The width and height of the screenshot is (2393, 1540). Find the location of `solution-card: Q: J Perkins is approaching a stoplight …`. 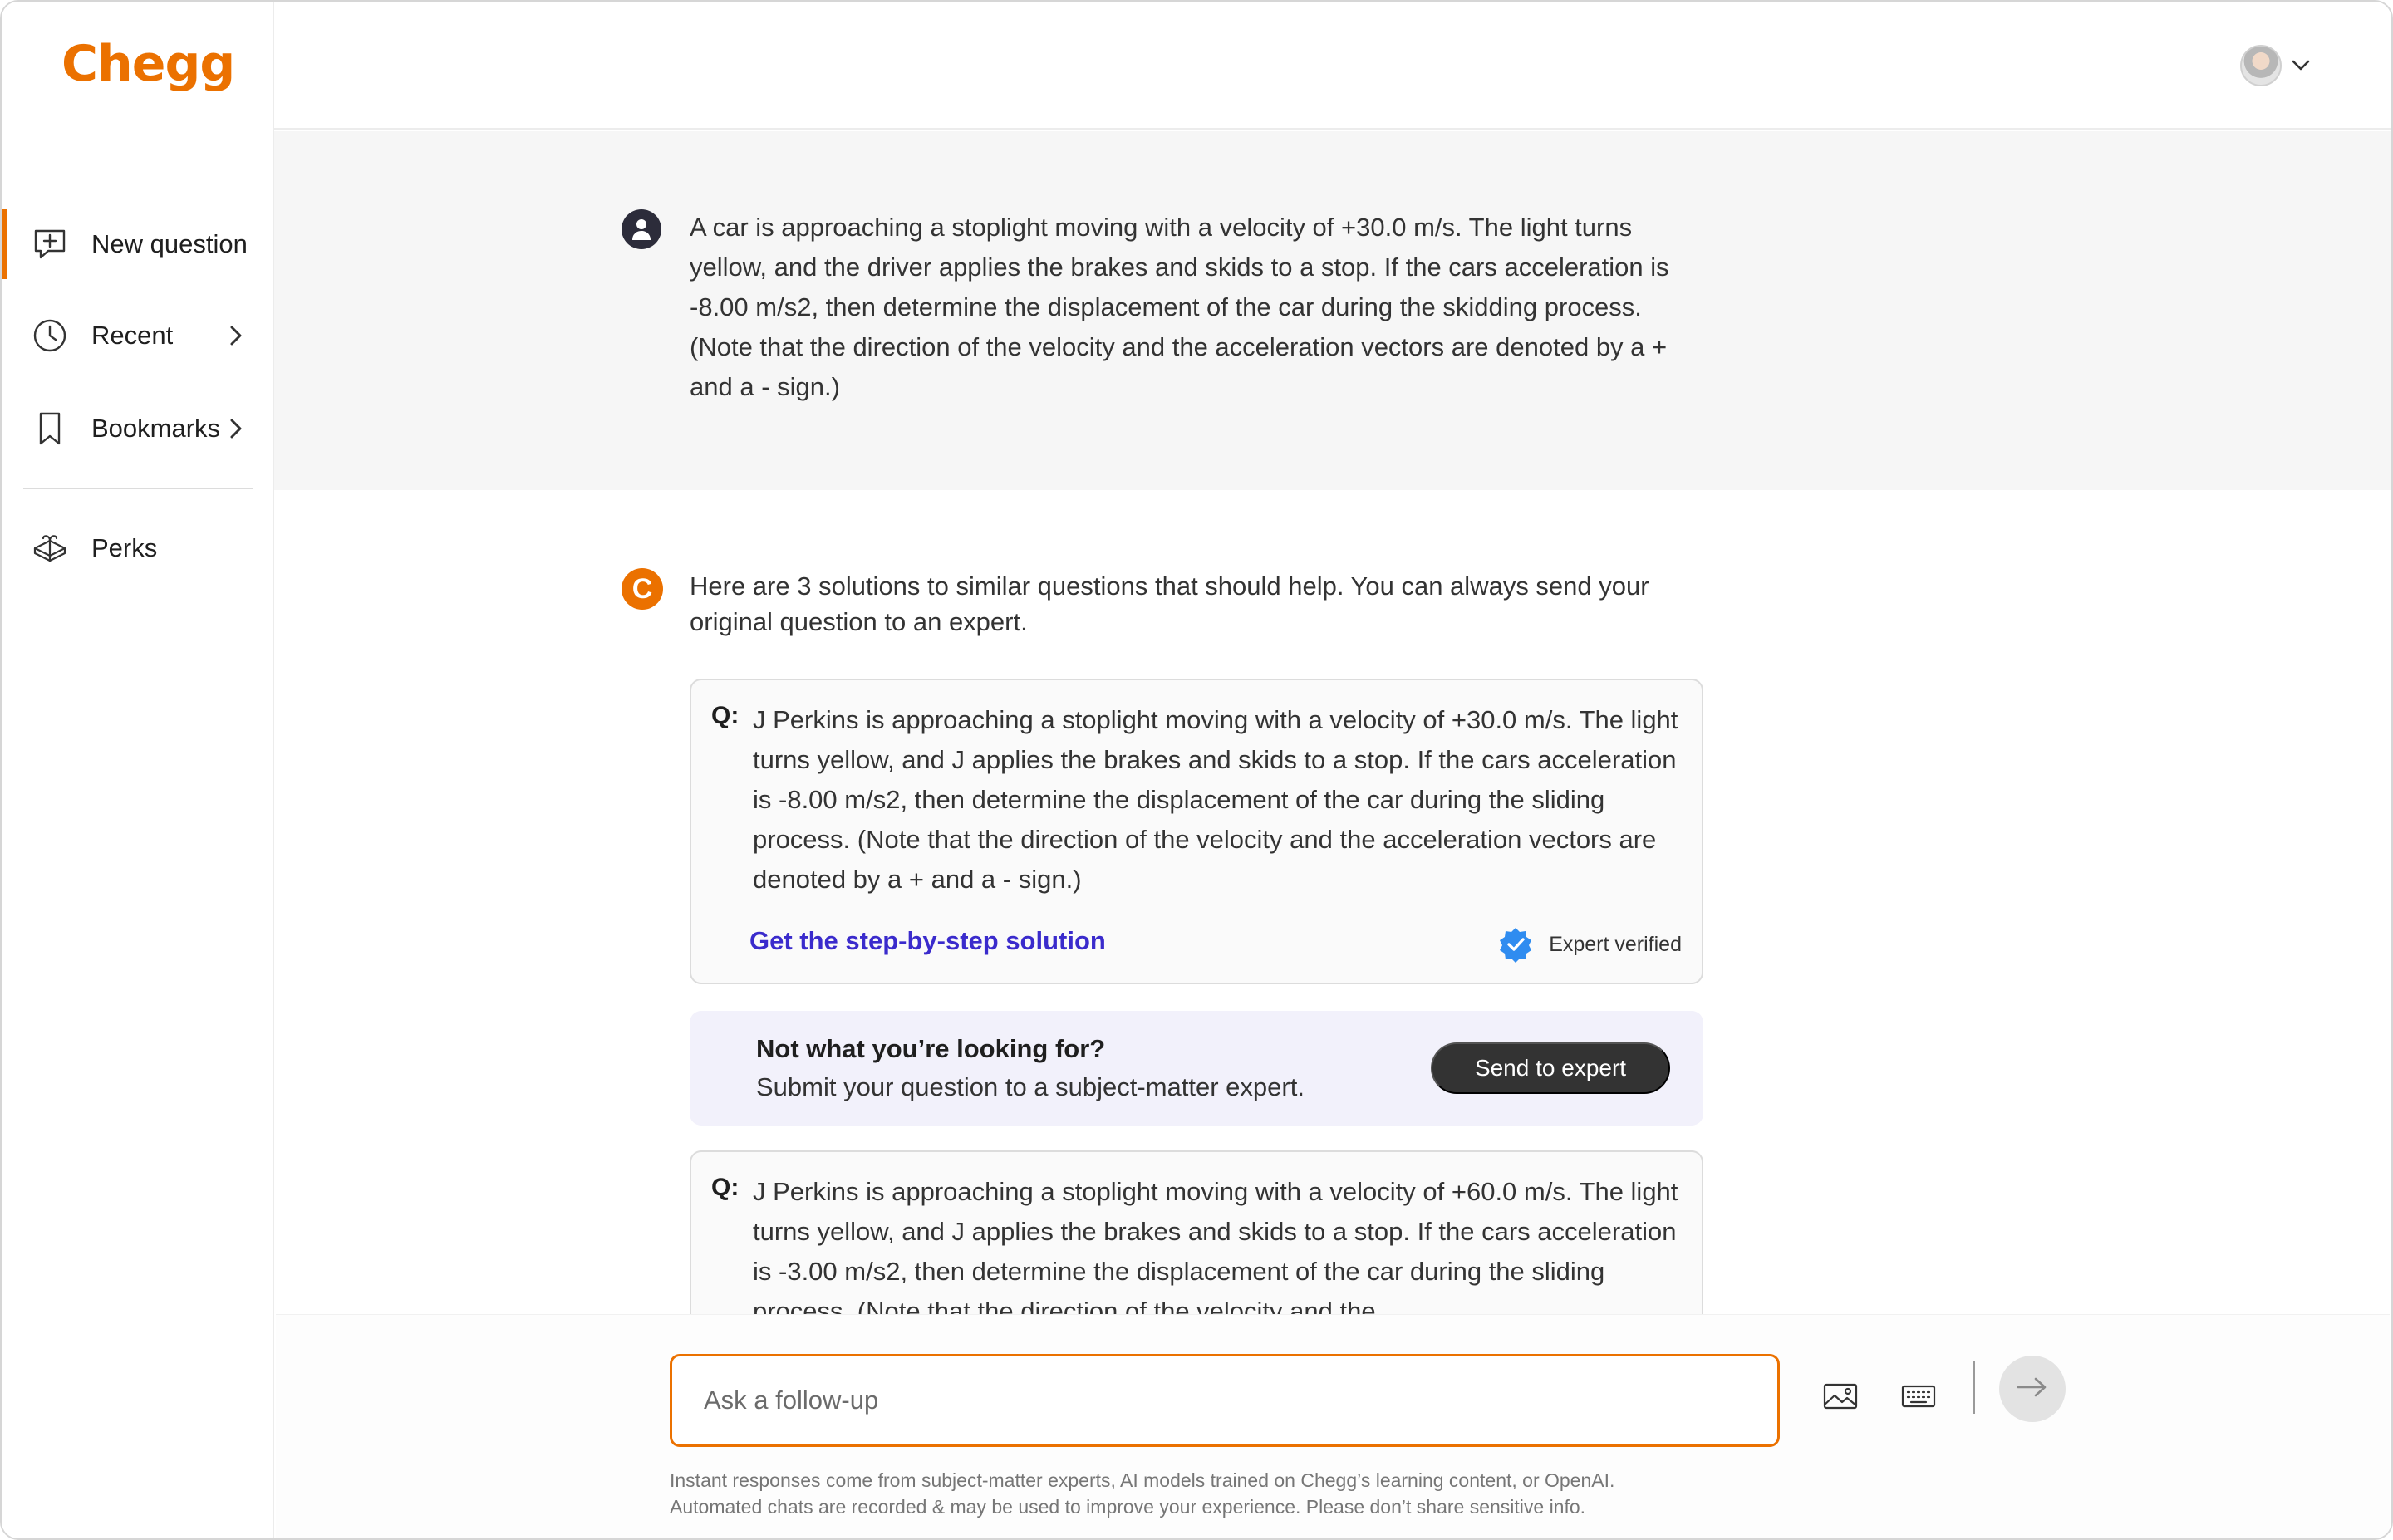

solution-card: Q: J Perkins is approaching a stoplight … is located at coordinates (1196, 831).